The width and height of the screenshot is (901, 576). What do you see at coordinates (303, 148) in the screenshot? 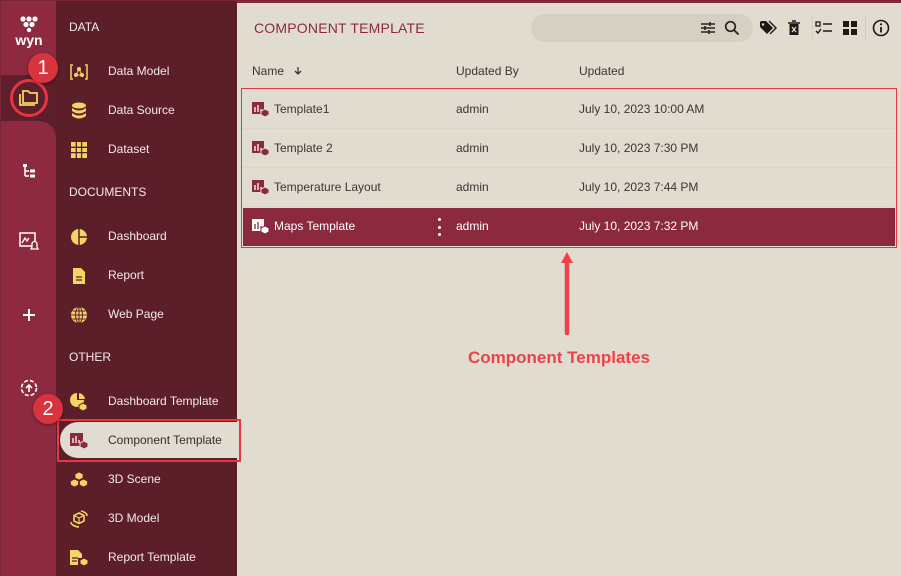
I see `row-name: Template 2` at bounding box center [303, 148].